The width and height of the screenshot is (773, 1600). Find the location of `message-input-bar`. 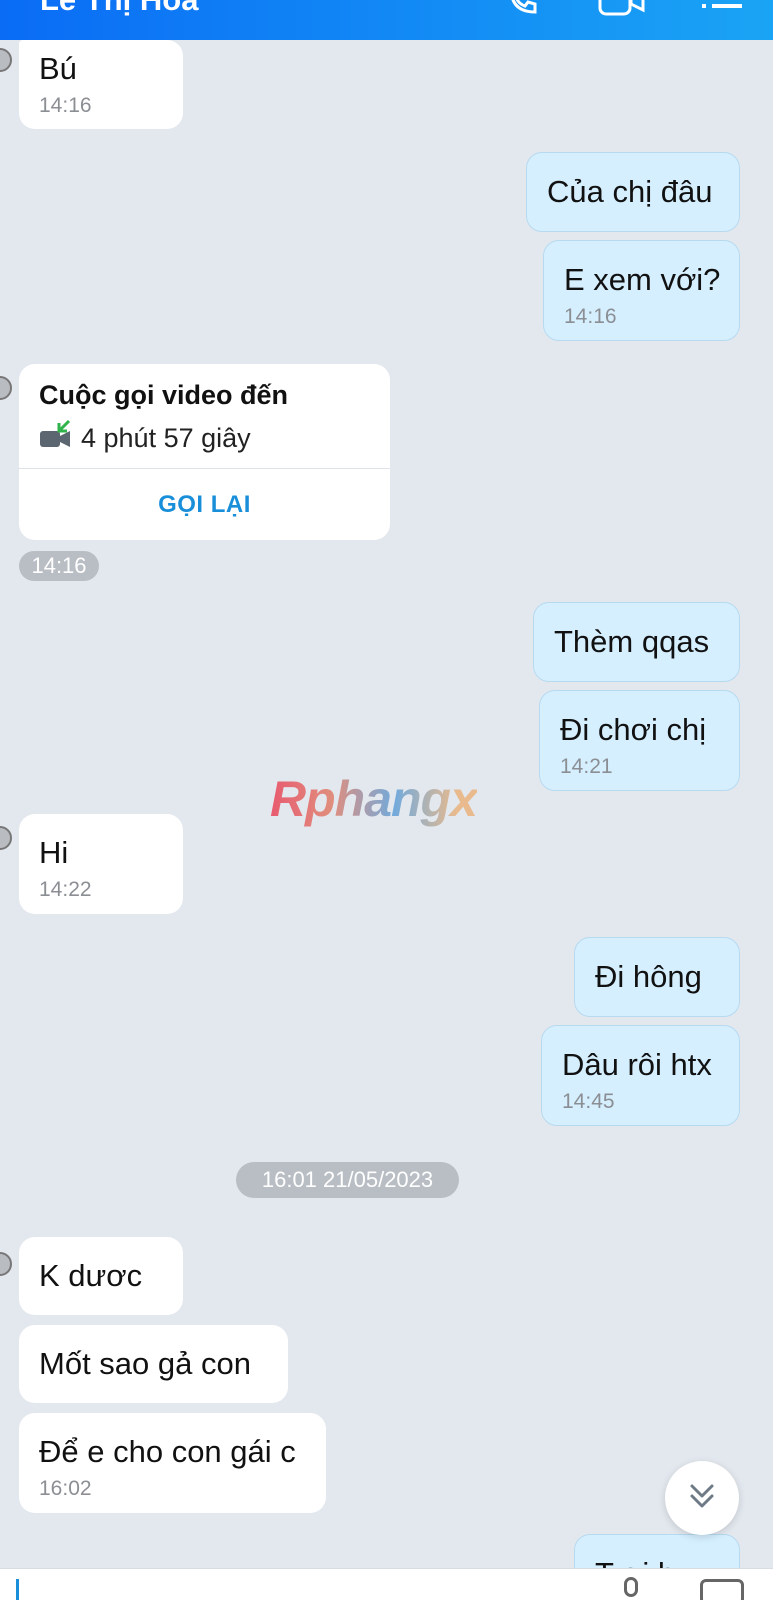

message-input-bar is located at coordinates (386, 1584).